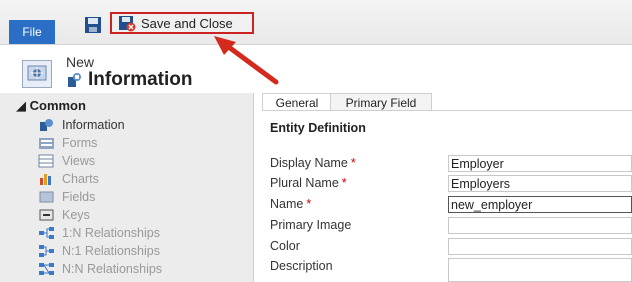  What do you see at coordinates (308, 183) in the screenshot?
I see `plural-name-label: Plural Name *` at bounding box center [308, 183].